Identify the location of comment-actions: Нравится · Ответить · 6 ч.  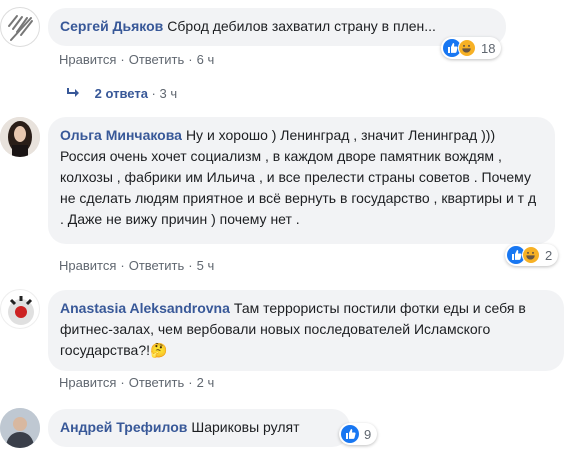
(137, 59).